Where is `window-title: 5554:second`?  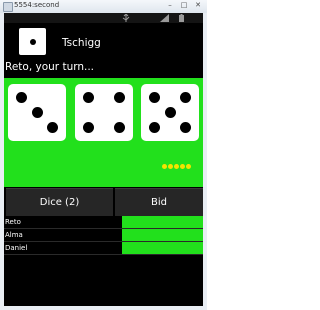
window-title: 5554:second is located at coordinates (37, 5).